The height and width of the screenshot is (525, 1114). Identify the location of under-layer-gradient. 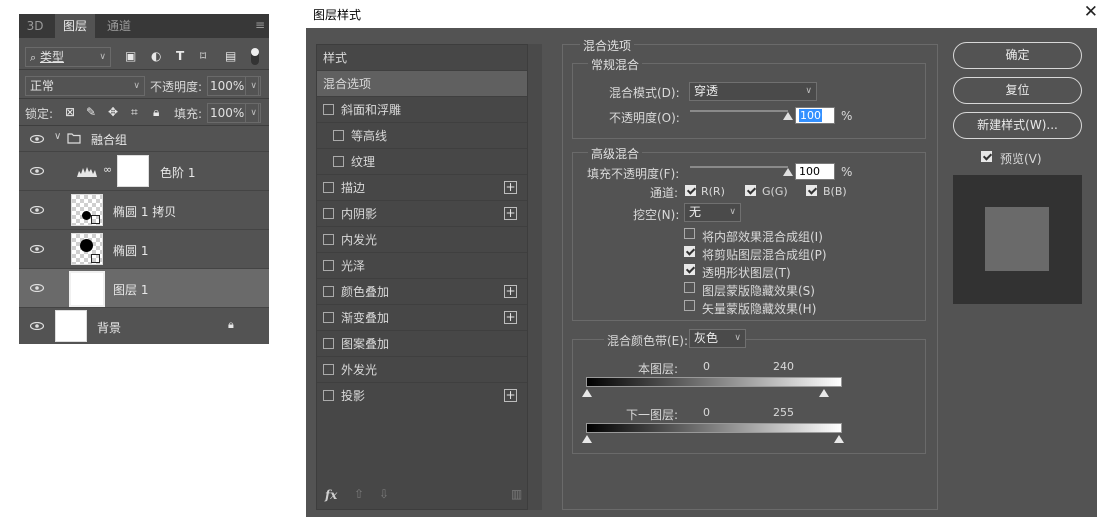
(714, 428).